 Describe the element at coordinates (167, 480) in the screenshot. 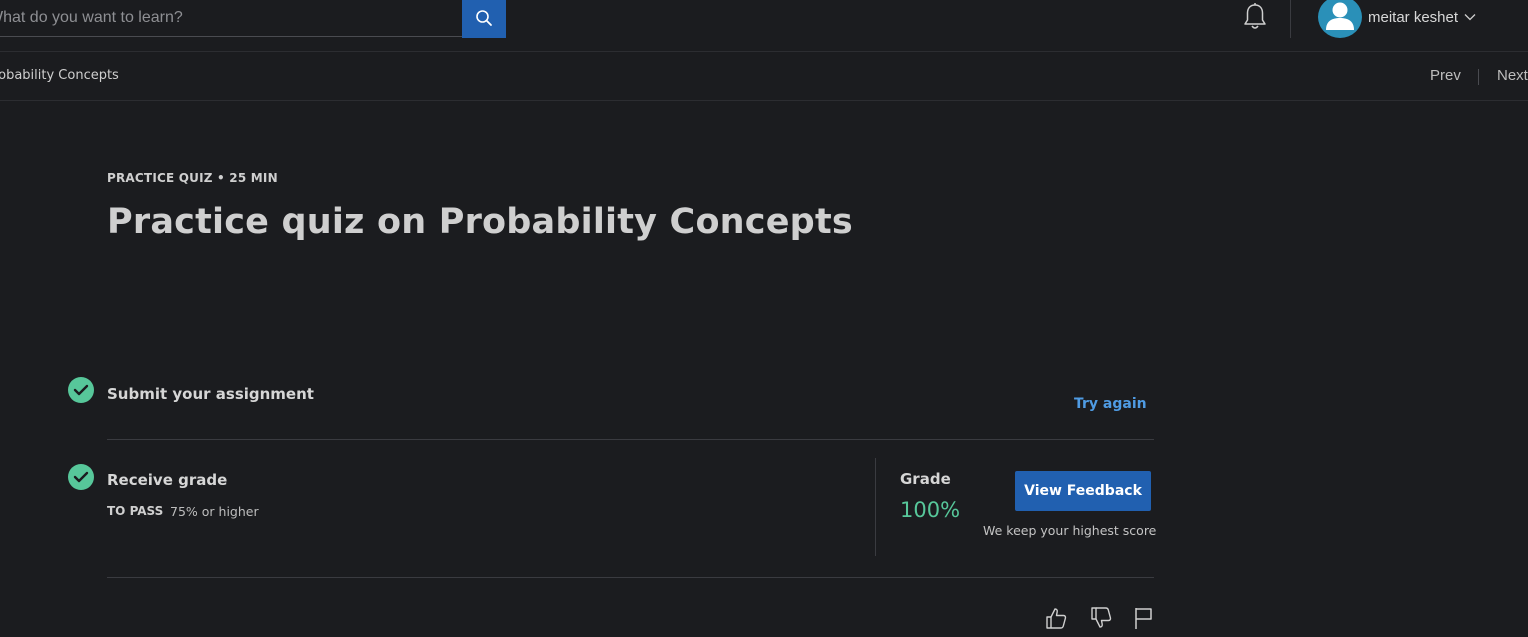

I see `receive-step-title: Receive grade` at that location.